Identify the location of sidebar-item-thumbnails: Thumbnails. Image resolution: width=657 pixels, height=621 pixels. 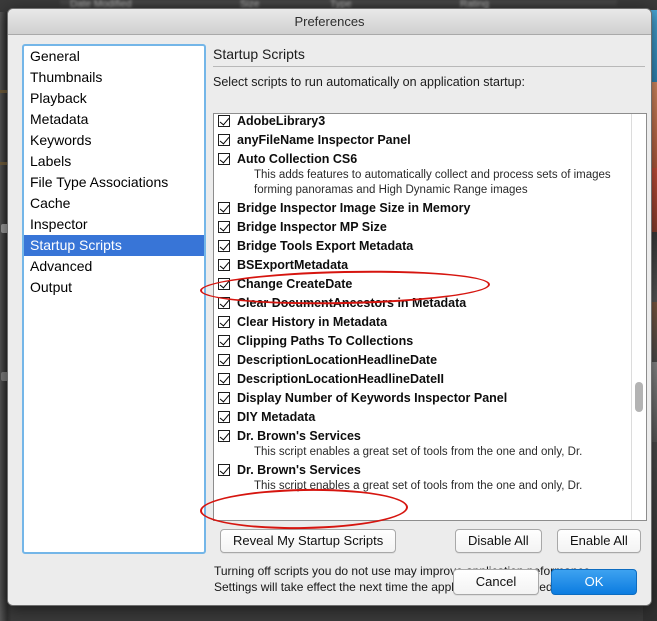
(114, 77).